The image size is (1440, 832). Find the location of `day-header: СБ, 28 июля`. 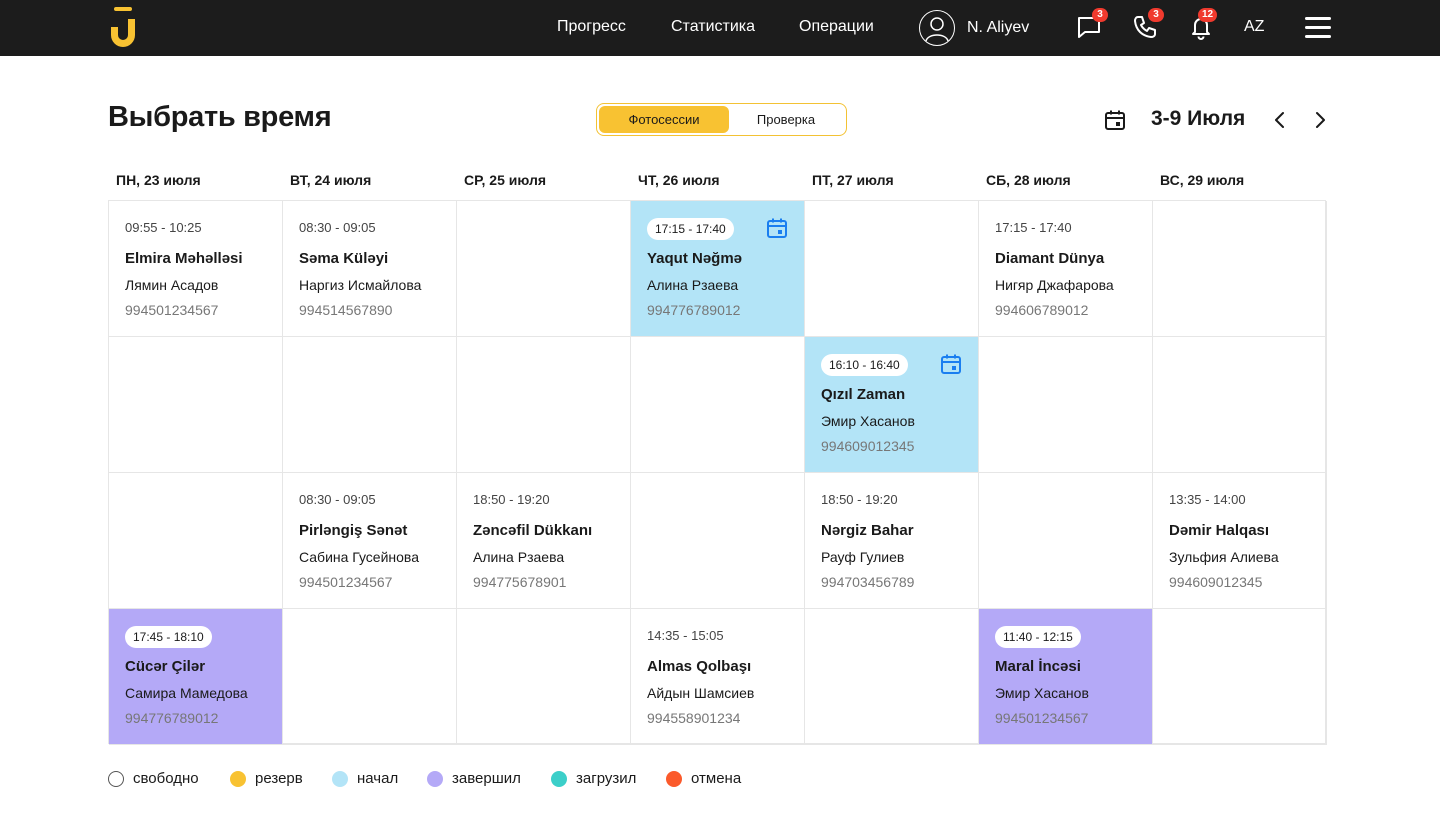

day-header: СБ, 28 июля is located at coordinates (1028, 180).